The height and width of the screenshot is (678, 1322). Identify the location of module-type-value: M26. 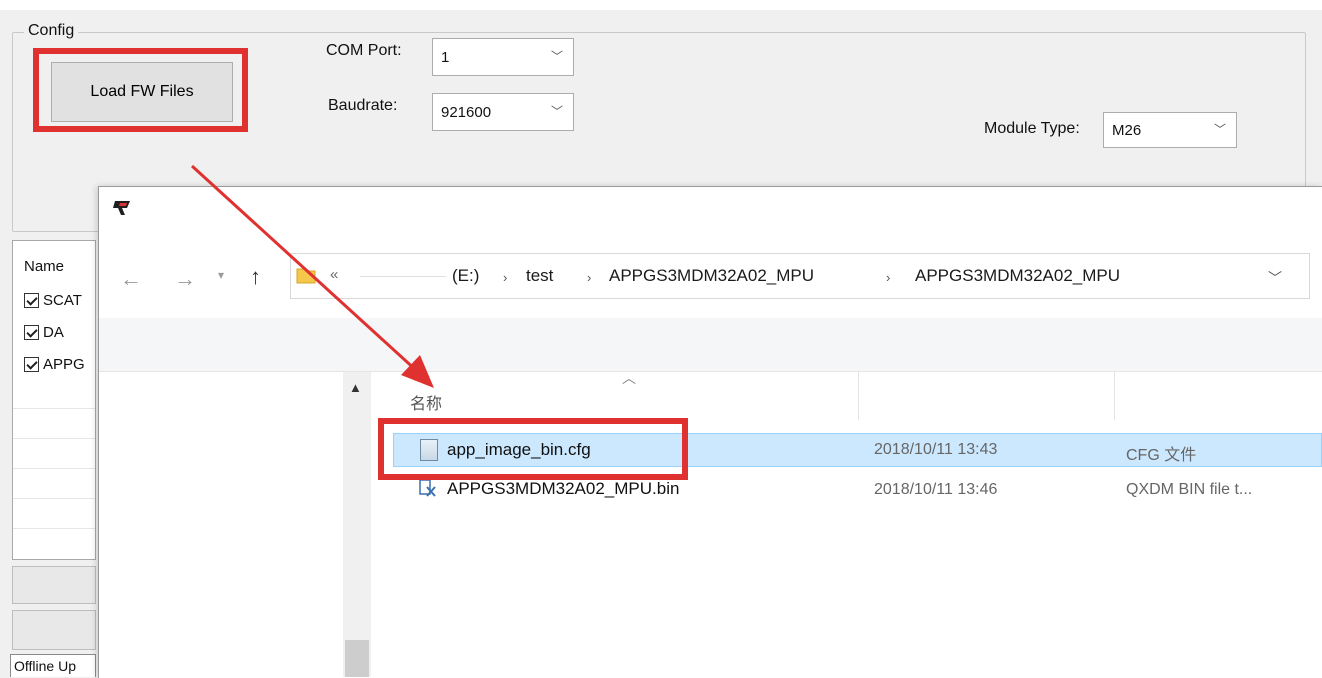
(1127, 130).